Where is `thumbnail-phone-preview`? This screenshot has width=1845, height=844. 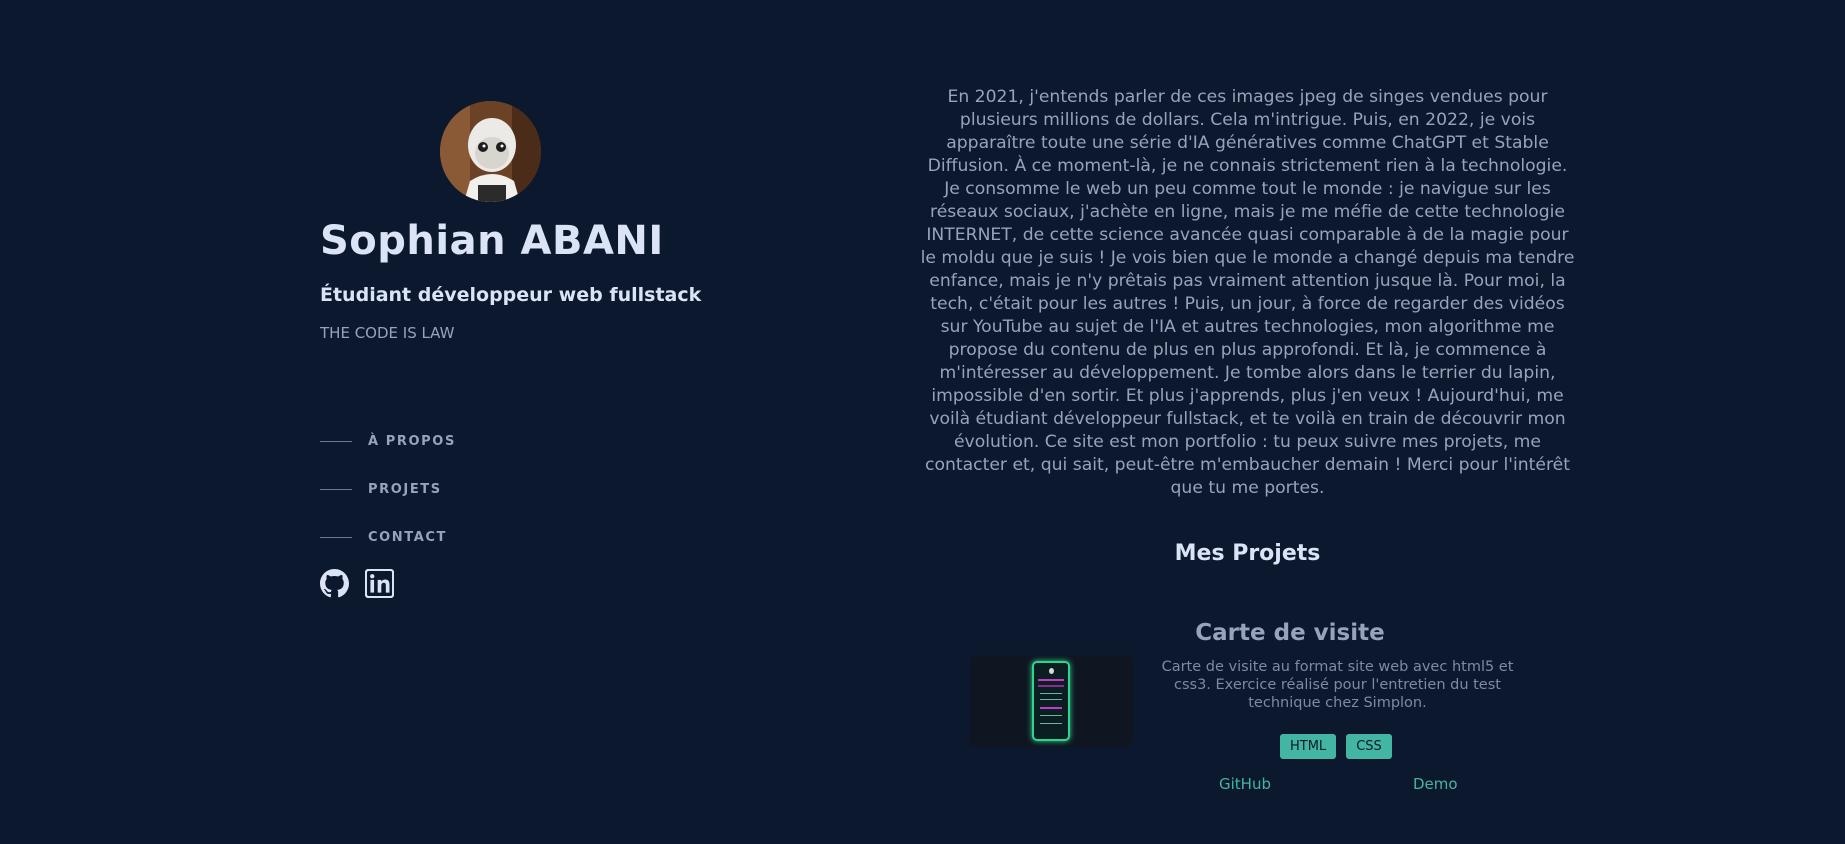 thumbnail-phone-preview is located at coordinates (1051, 701).